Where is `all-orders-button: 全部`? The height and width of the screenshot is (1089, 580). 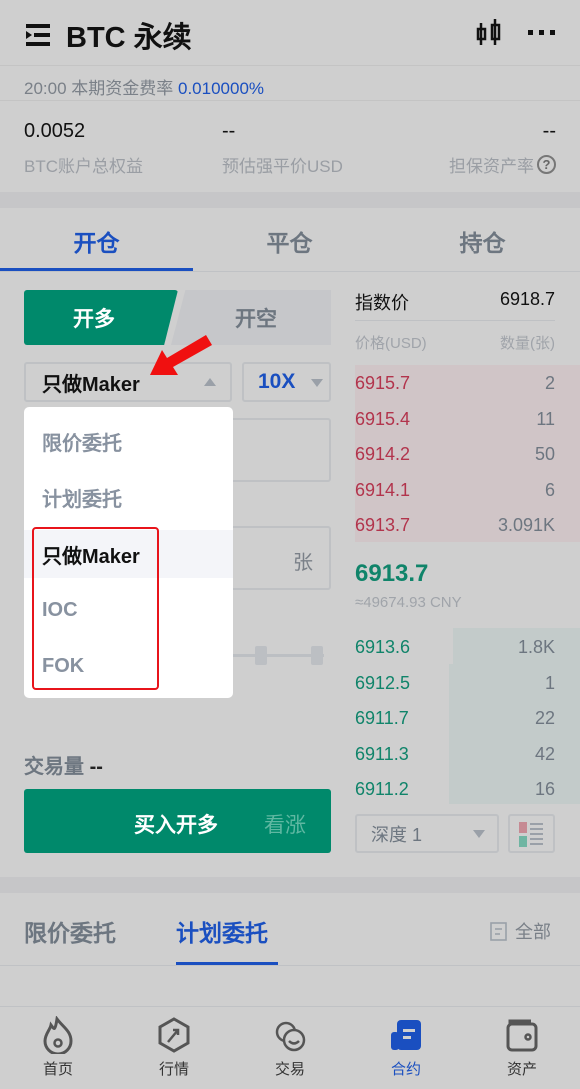 all-orders-button: 全部 is located at coordinates (520, 931).